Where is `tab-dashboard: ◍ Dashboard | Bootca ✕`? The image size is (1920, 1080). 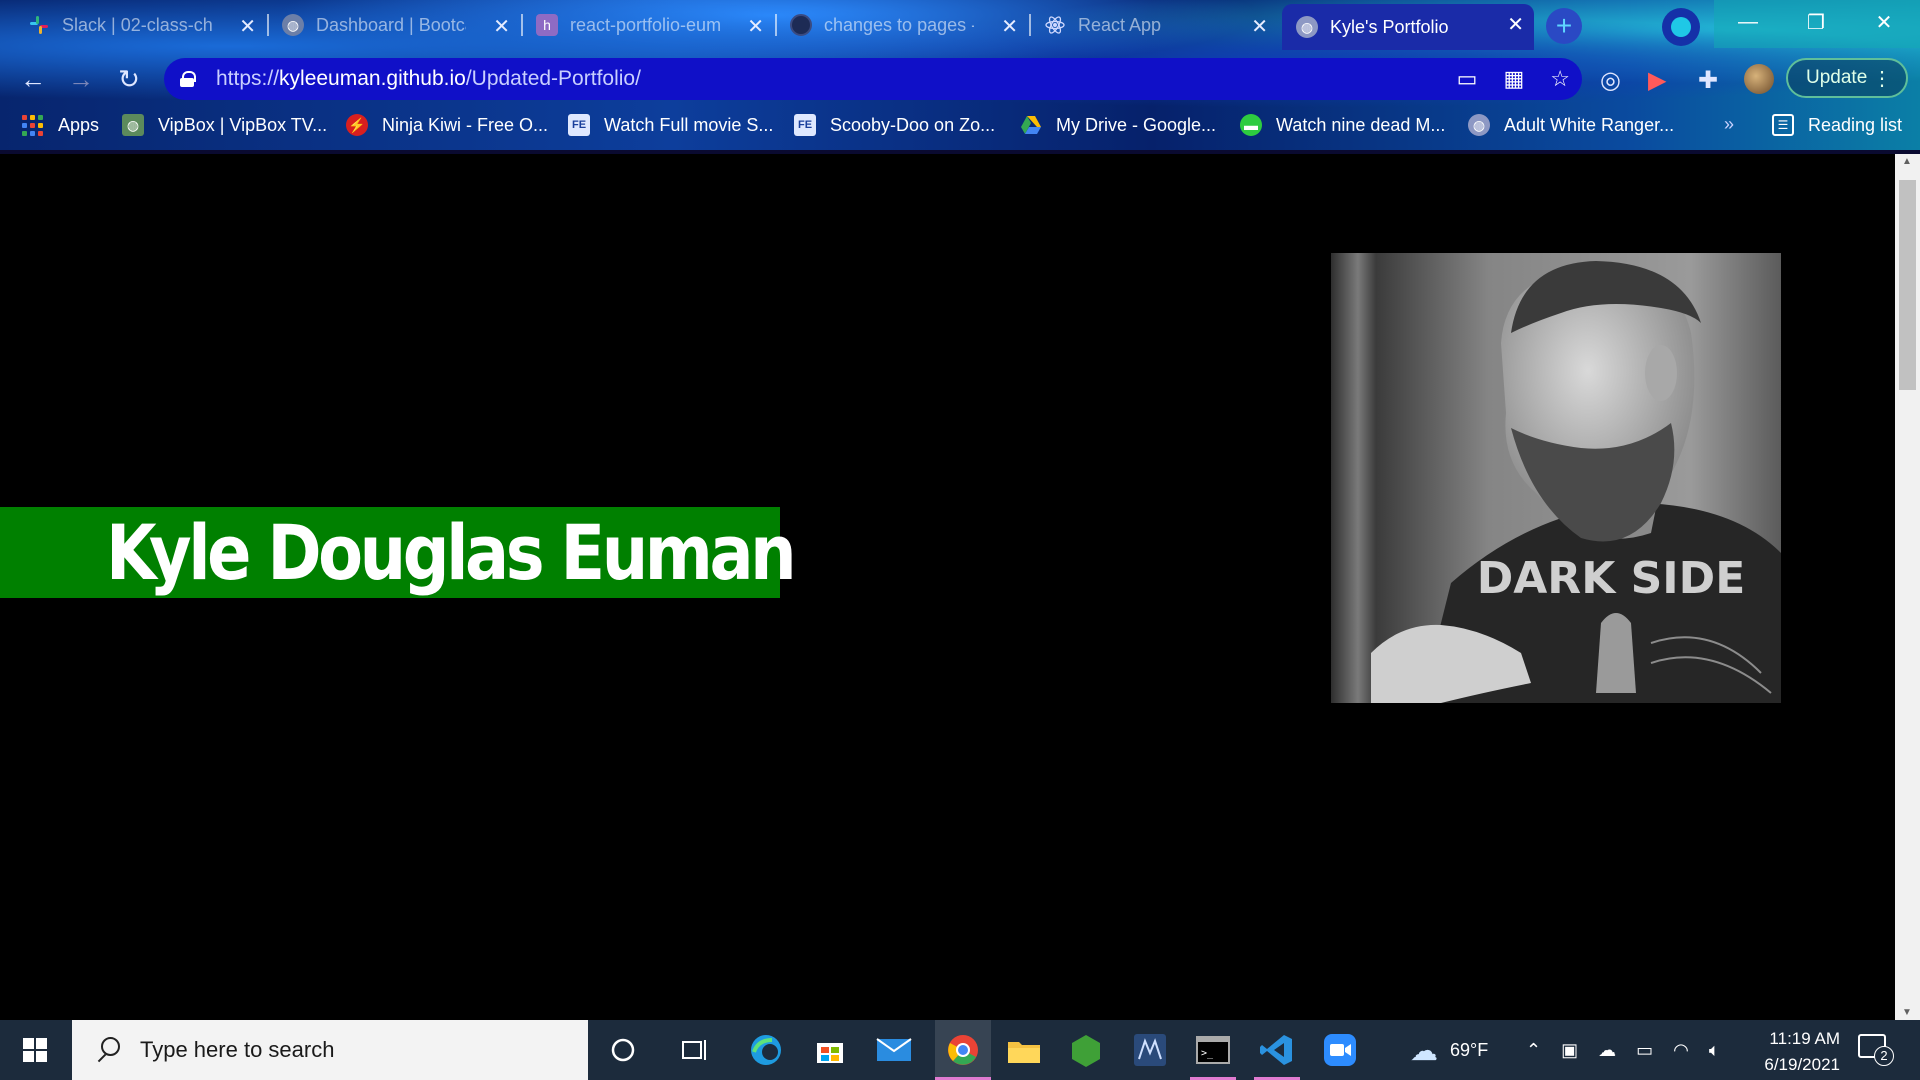 tab-dashboard: ◍ Dashboard | Bootca ✕ is located at coordinates (395, 25).